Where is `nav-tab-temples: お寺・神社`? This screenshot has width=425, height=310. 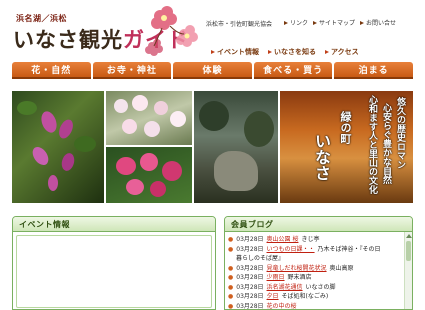
nav-tab-temples: お寺・神社 is located at coordinates (132, 70).